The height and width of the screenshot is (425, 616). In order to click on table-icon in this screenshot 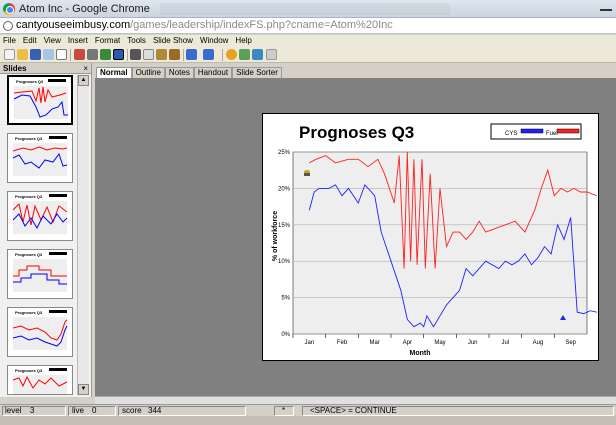, I will do `click(244, 54)`.